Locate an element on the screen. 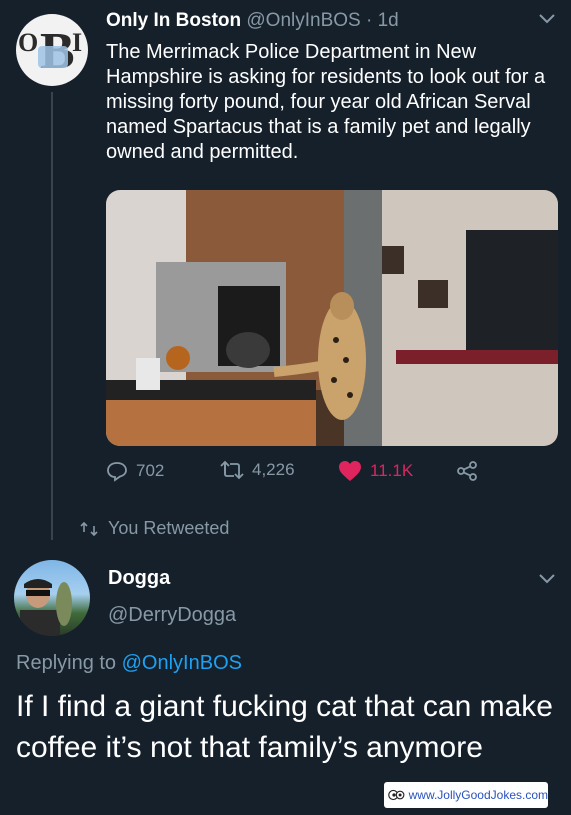 This screenshot has height=815, width=571. like-count: 11.1K is located at coordinates (392, 470).